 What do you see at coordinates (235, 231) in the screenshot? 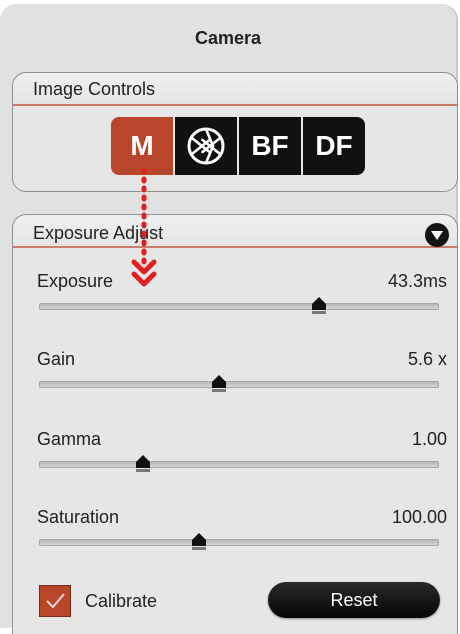
I see `exposure-adjust-header: Exposure Adjust` at bounding box center [235, 231].